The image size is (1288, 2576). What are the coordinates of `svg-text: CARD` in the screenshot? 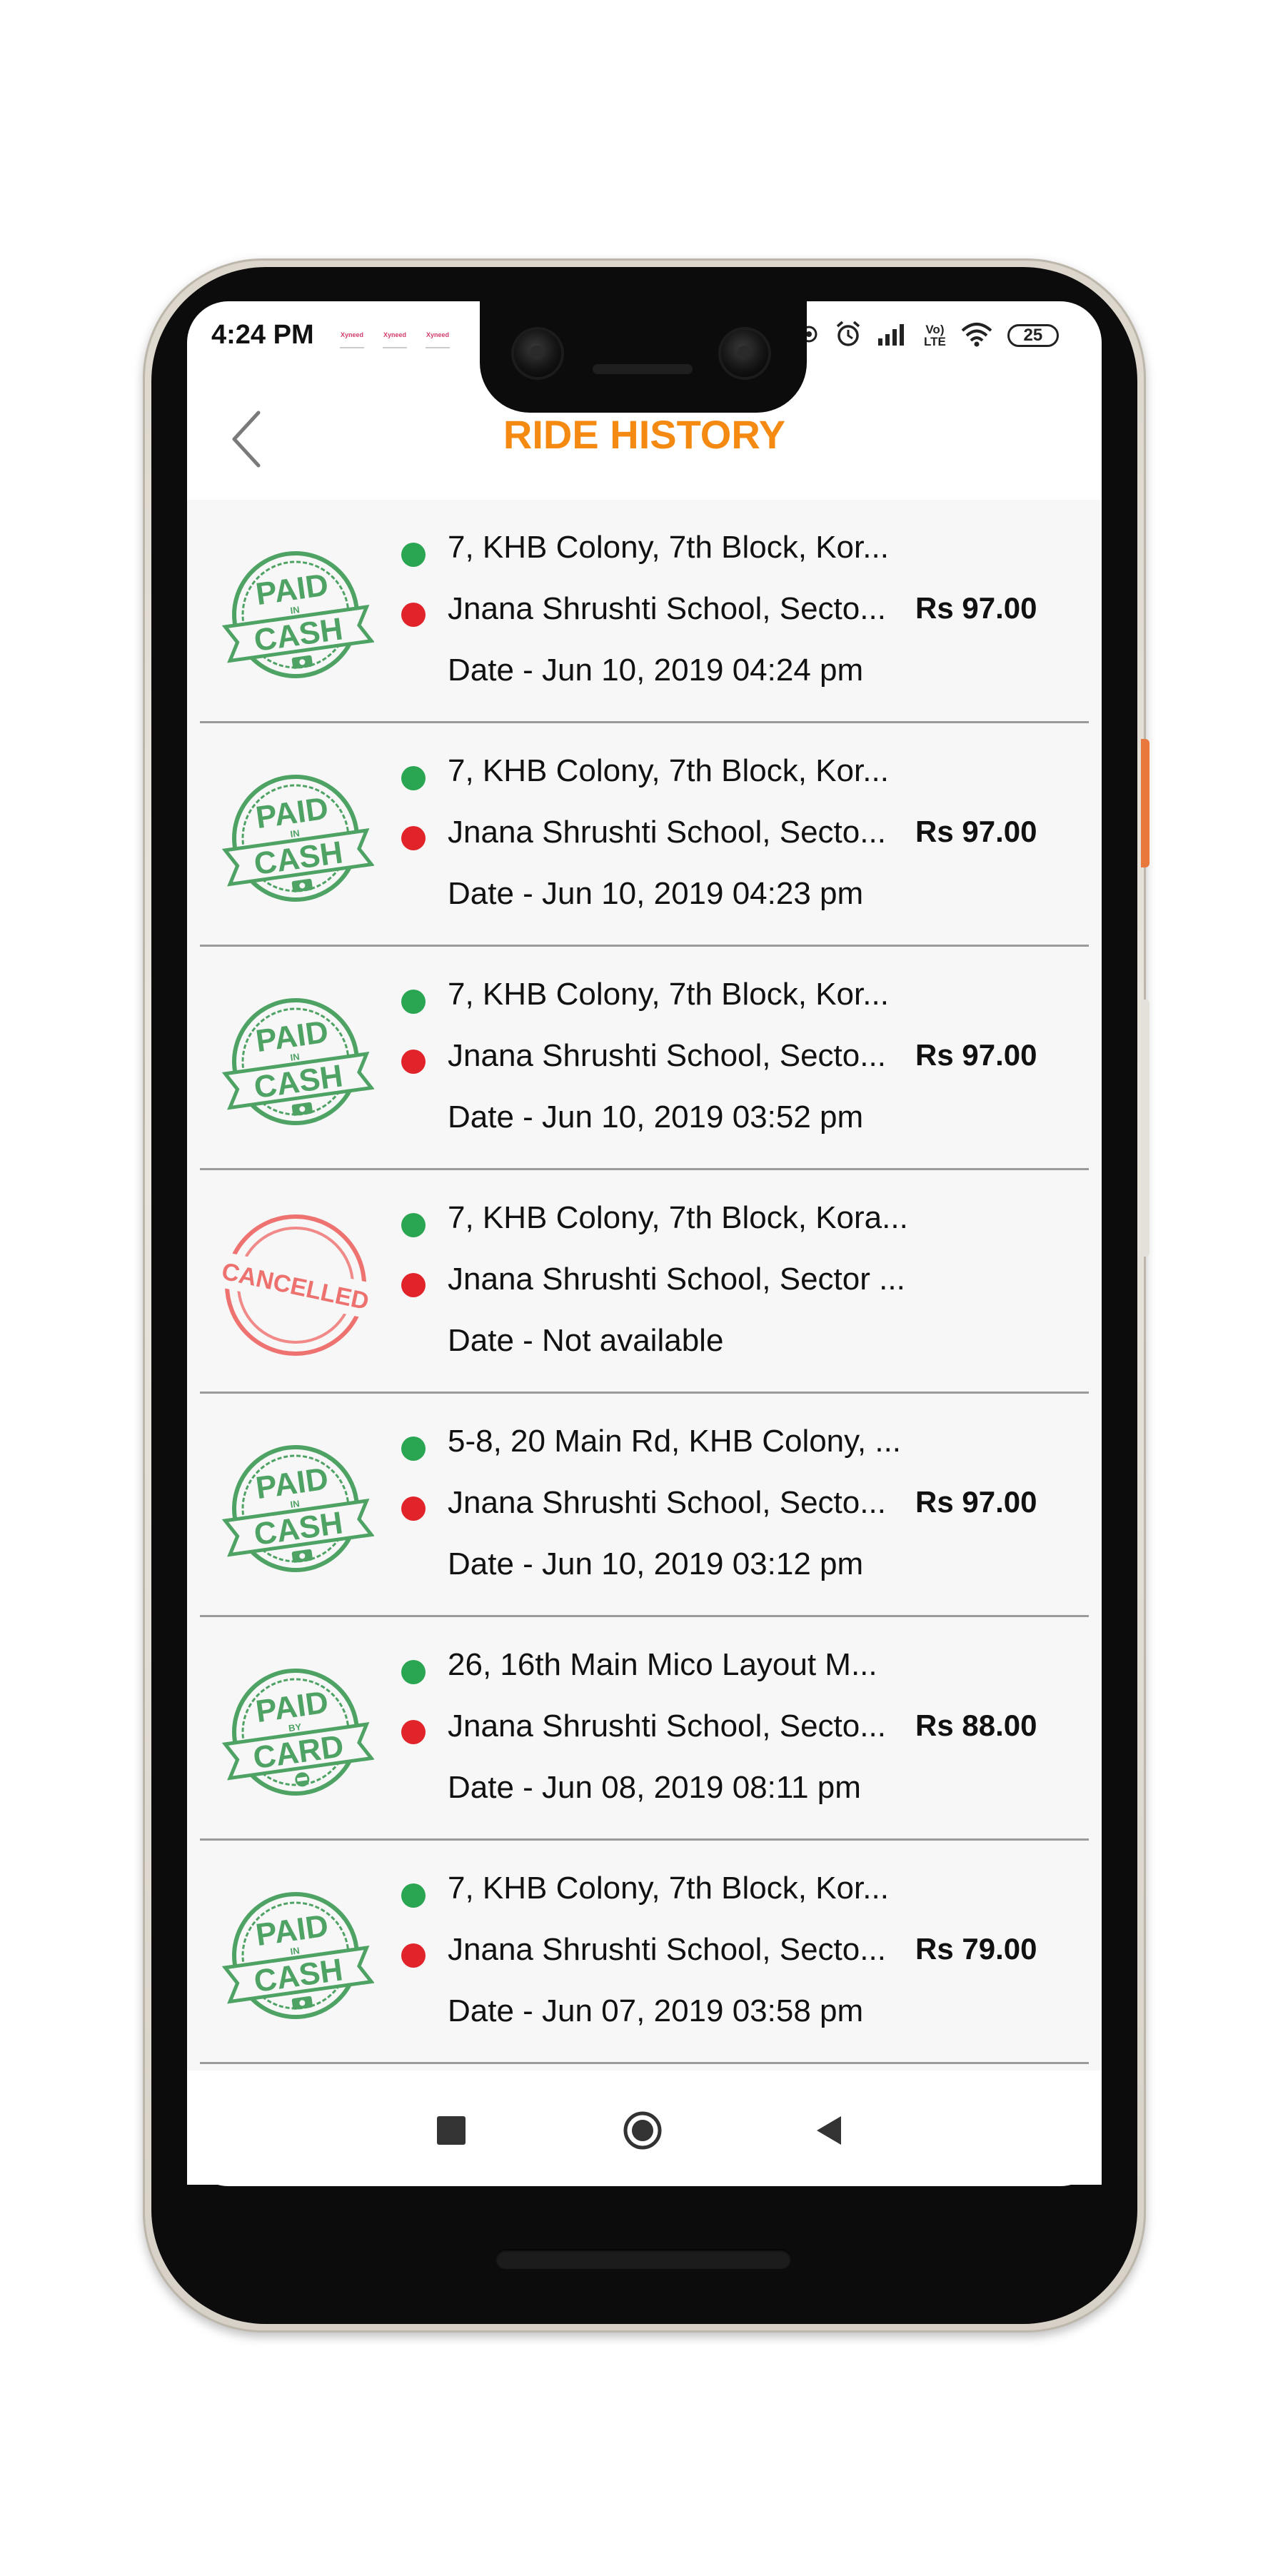 It's located at (298, 1753).